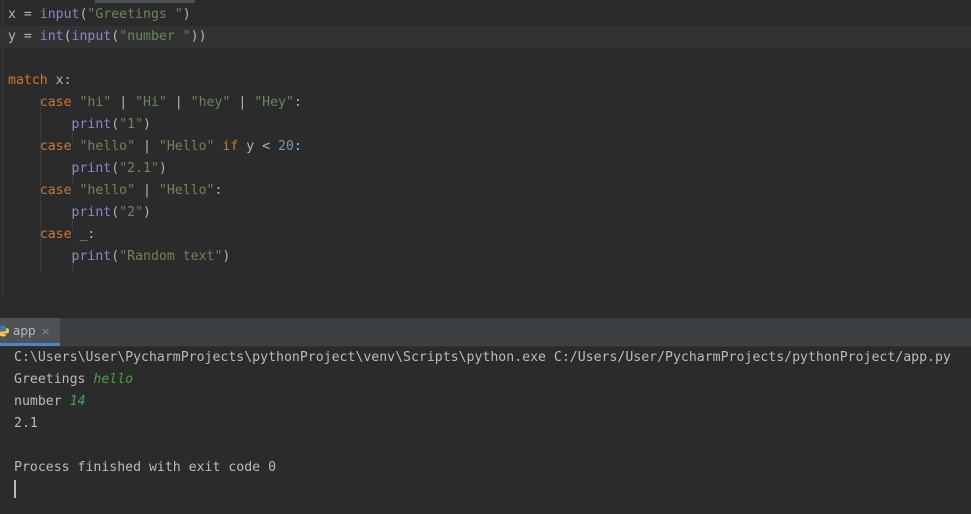  I want to click on code-line: print("2.1"), so click(87, 169).